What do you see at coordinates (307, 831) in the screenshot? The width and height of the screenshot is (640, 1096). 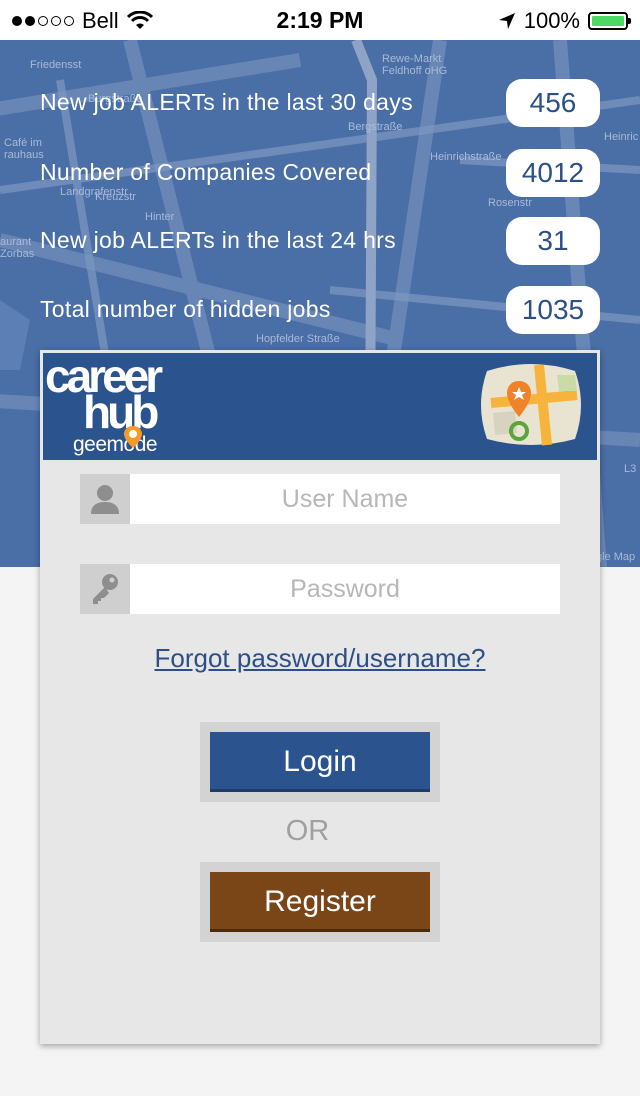 I see `or-separator: OR` at bounding box center [307, 831].